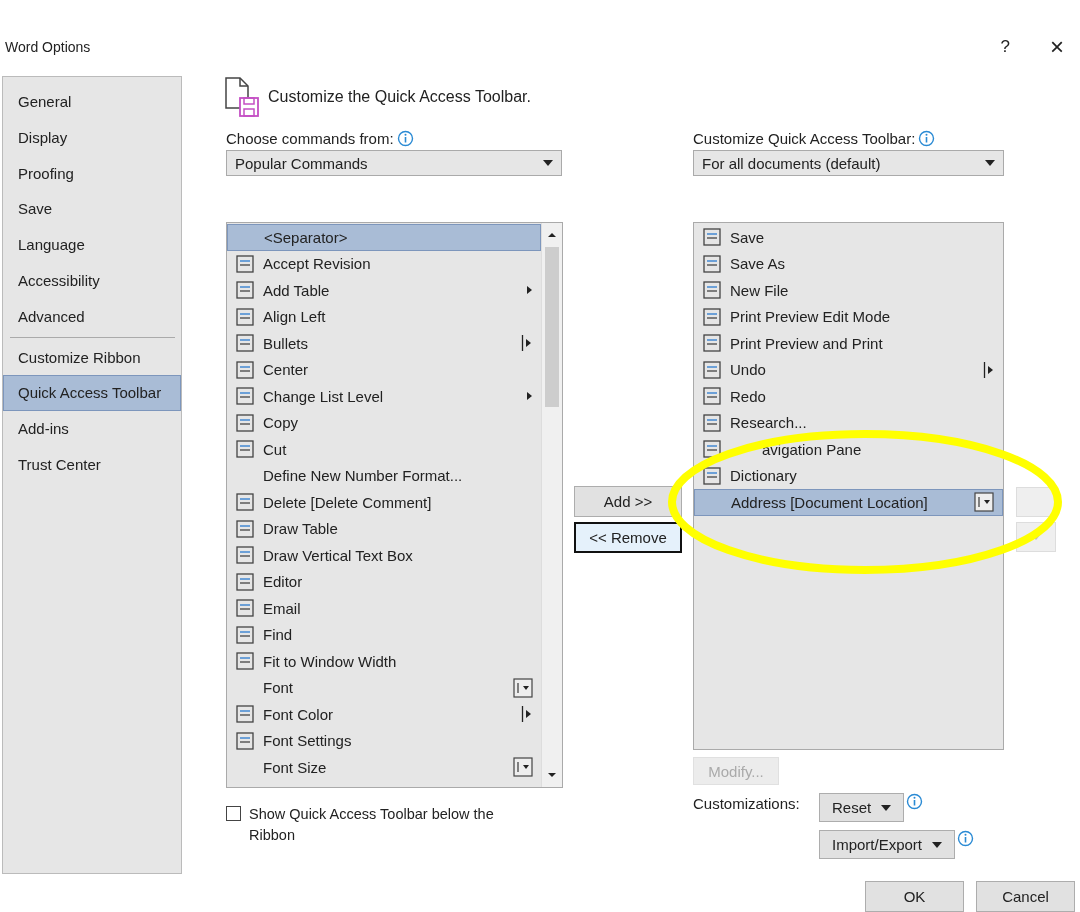  What do you see at coordinates (384, 581) in the screenshot?
I see `command-item: Editor` at bounding box center [384, 581].